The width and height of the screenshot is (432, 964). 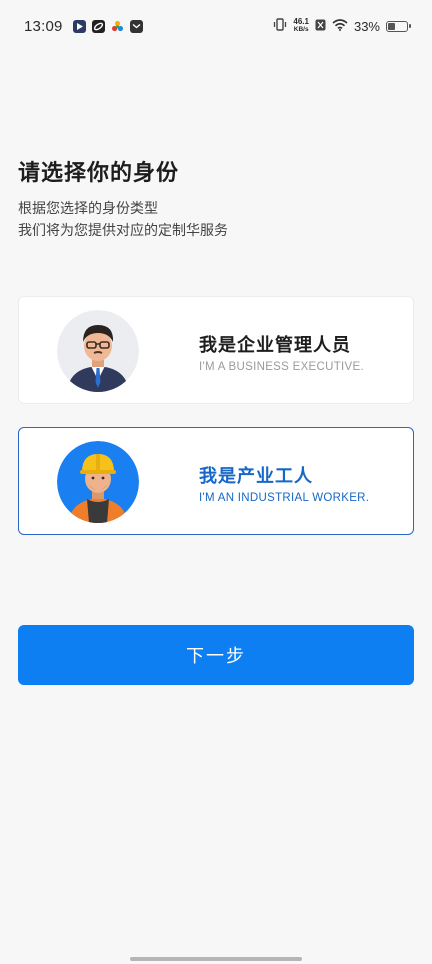 I want to click on business-executive-avatar, so click(x=98, y=351).